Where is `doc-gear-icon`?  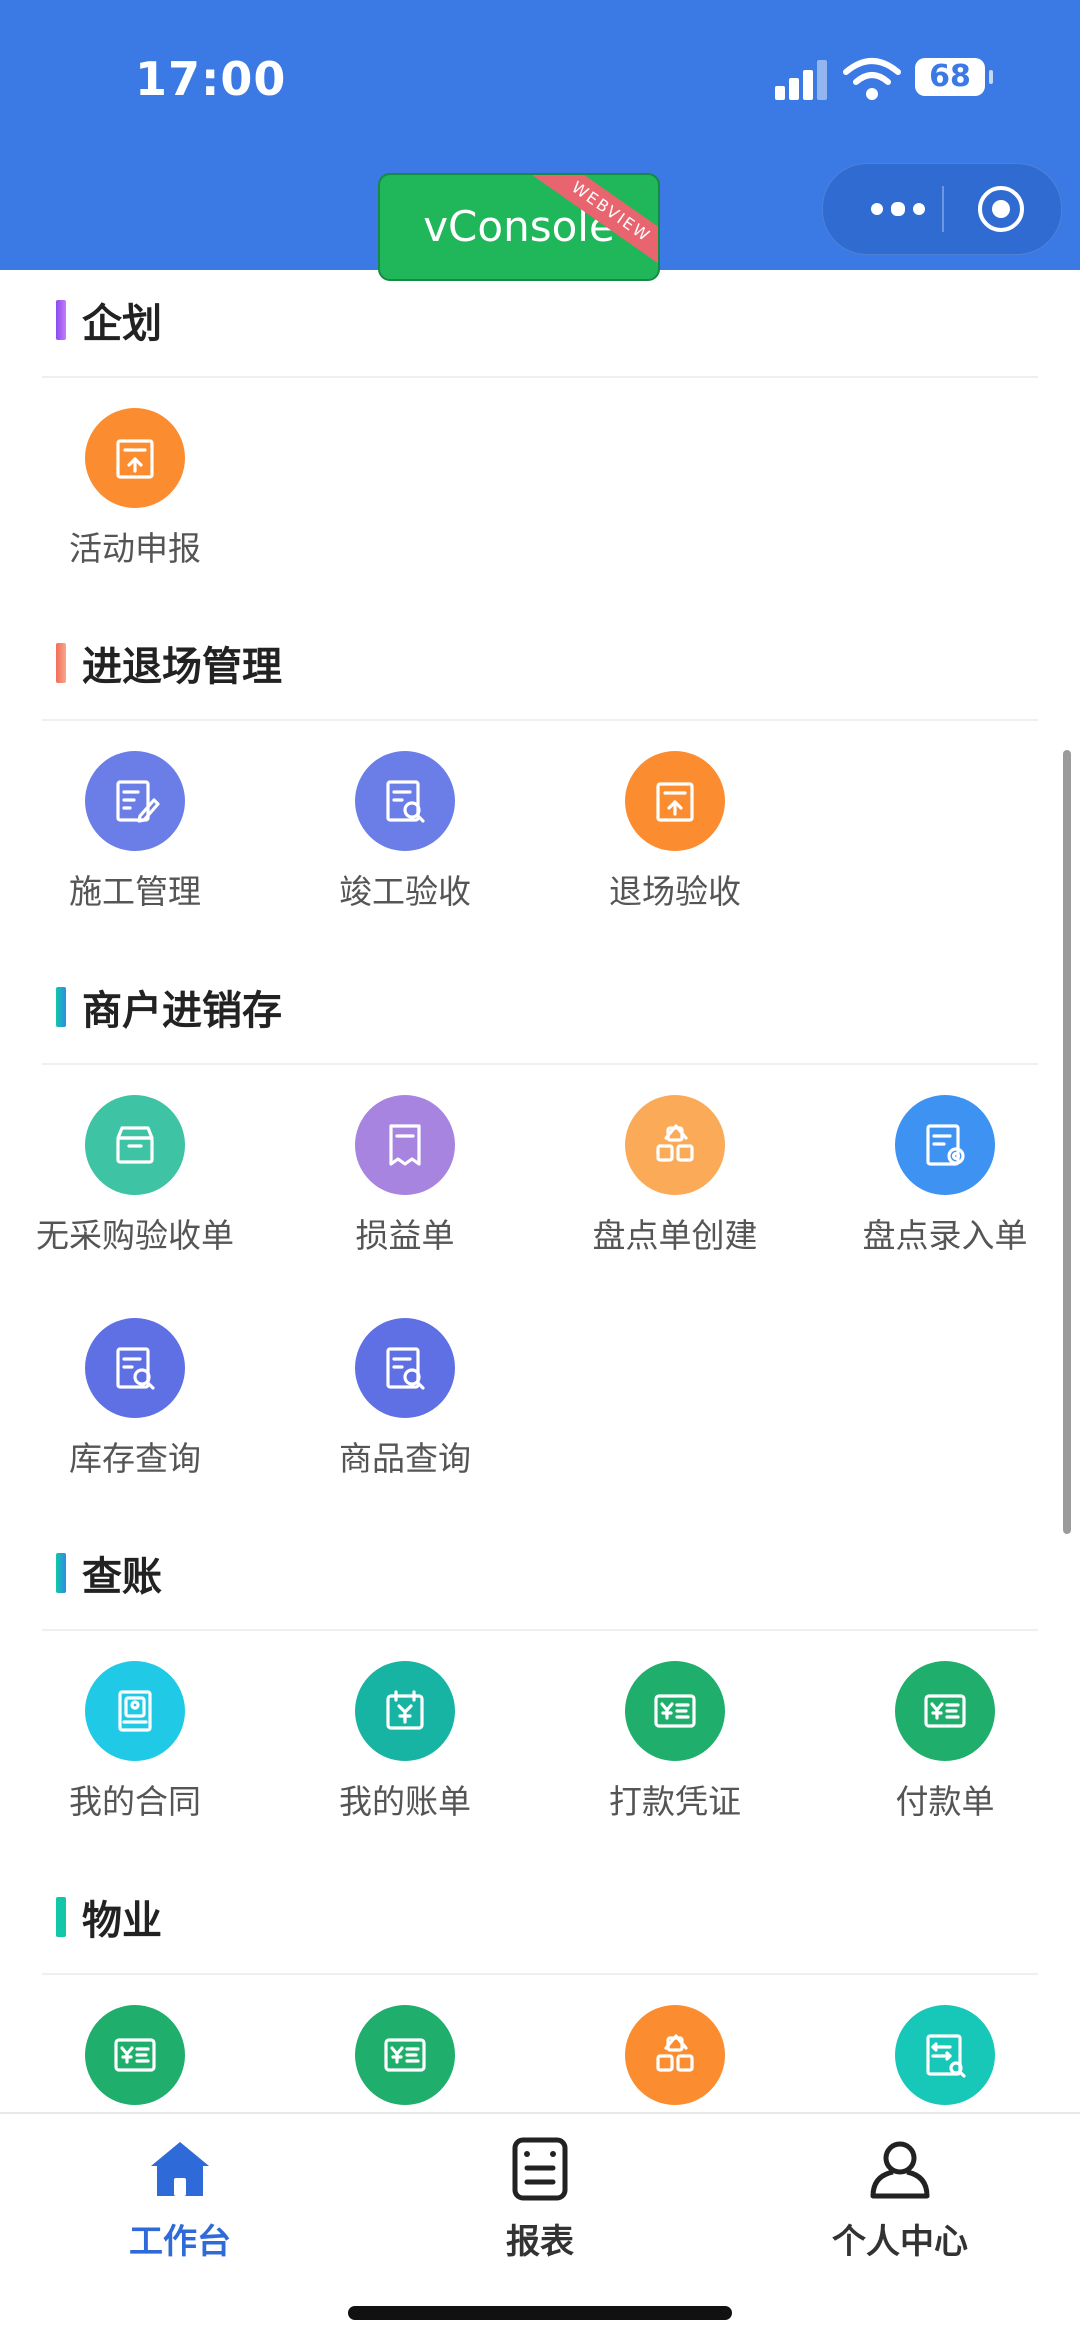 doc-gear-icon is located at coordinates (945, 1145).